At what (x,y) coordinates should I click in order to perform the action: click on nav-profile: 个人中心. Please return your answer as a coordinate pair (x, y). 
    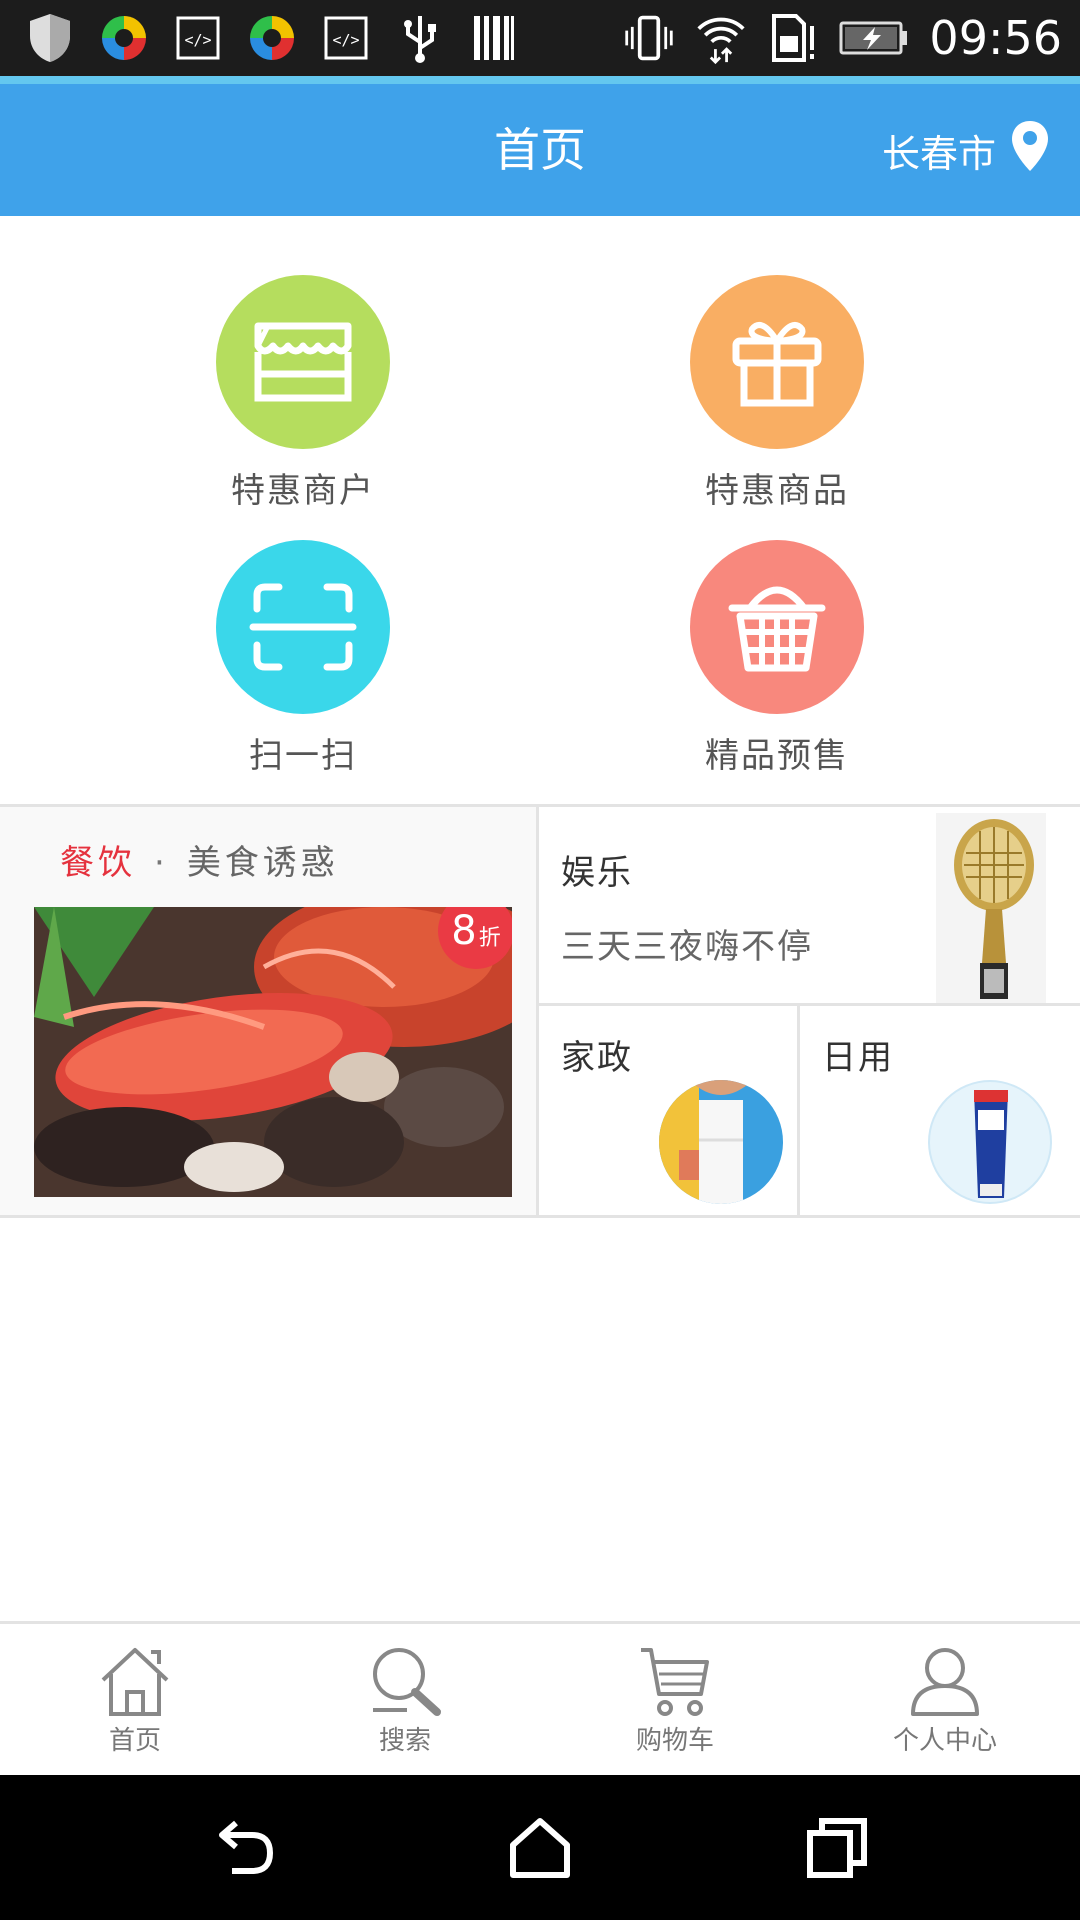
    Looking at the image, I should click on (945, 1700).